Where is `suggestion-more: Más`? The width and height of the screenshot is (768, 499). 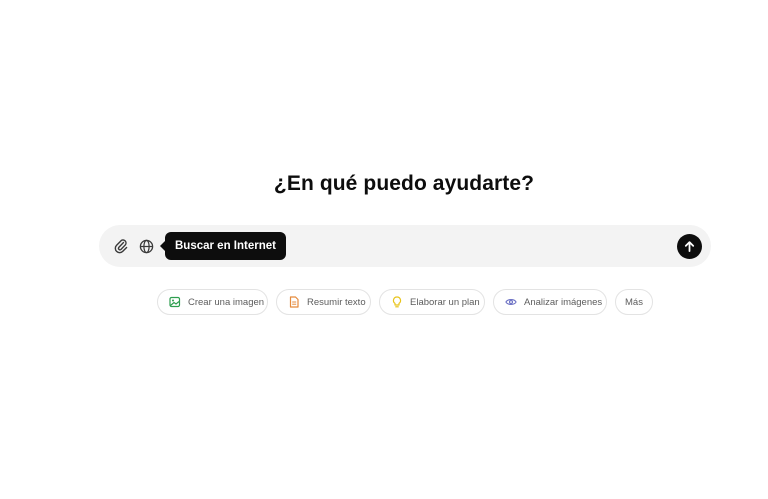 suggestion-more: Más is located at coordinates (634, 302).